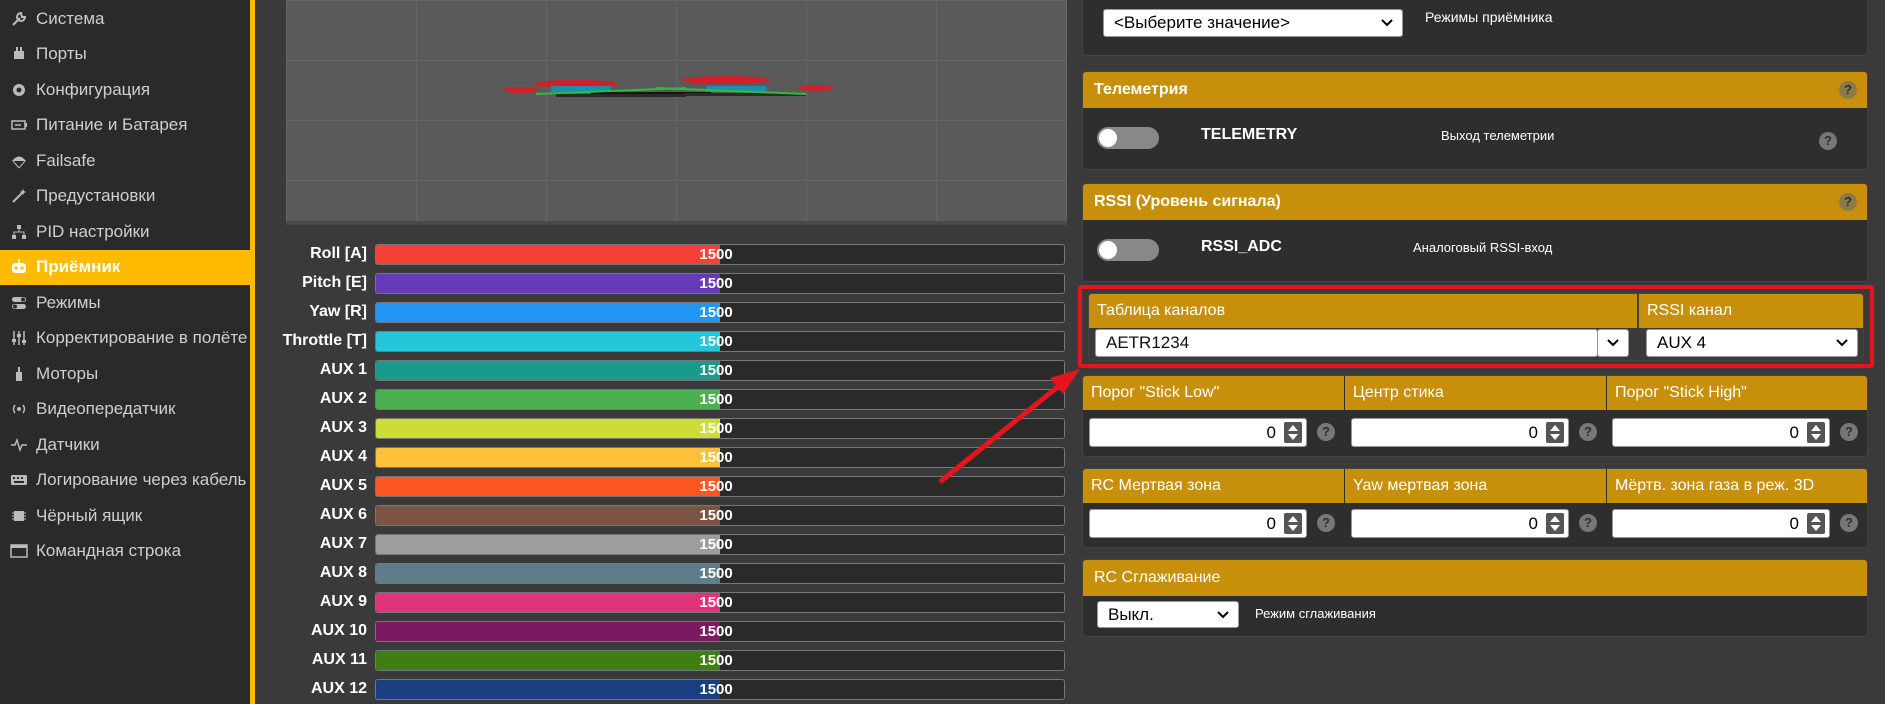 This screenshot has height=704, width=1885. What do you see at coordinates (68, 302) in the screenshot?
I see `sidebar-item-label: Режимы` at bounding box center [68, 302].